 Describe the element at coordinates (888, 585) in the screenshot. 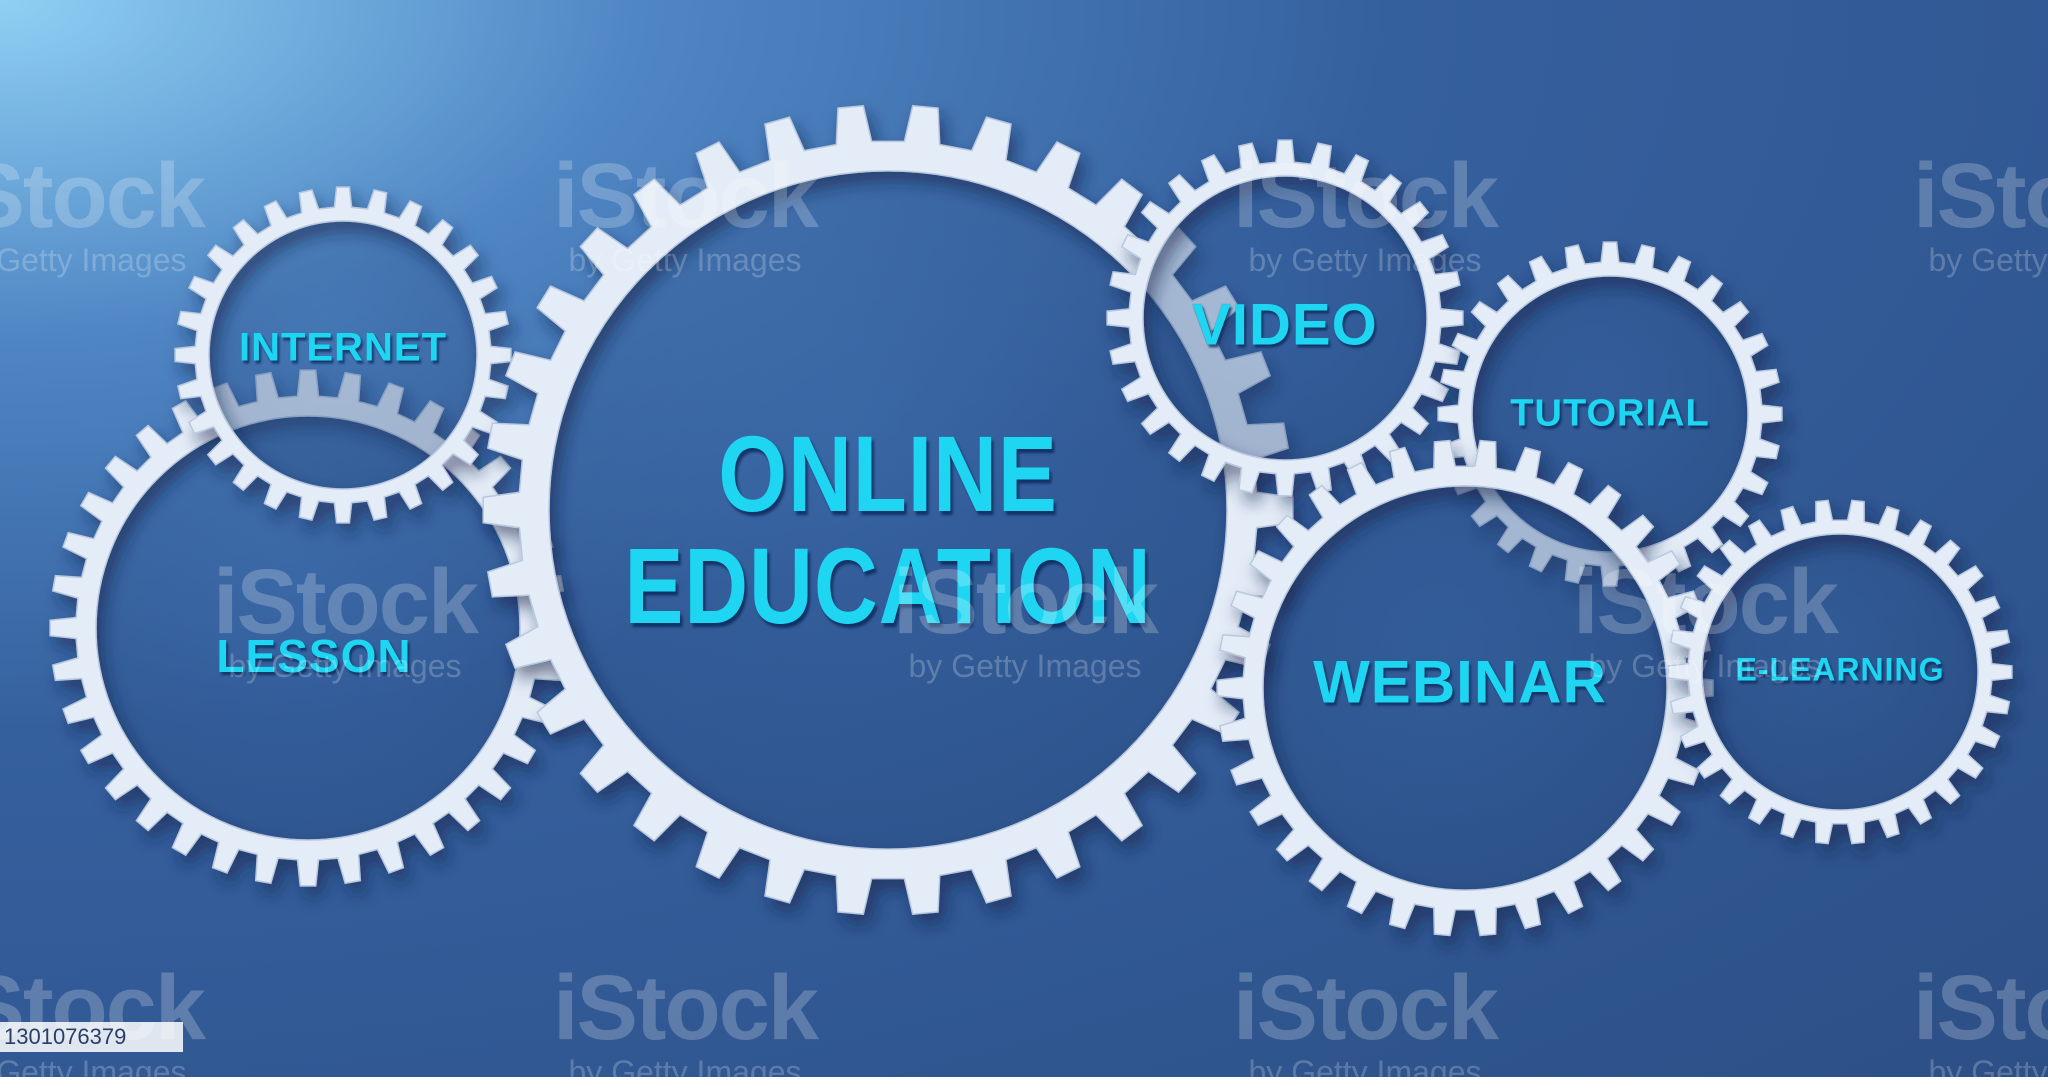

I see `main-title-line2: EDUCATION` at that location.